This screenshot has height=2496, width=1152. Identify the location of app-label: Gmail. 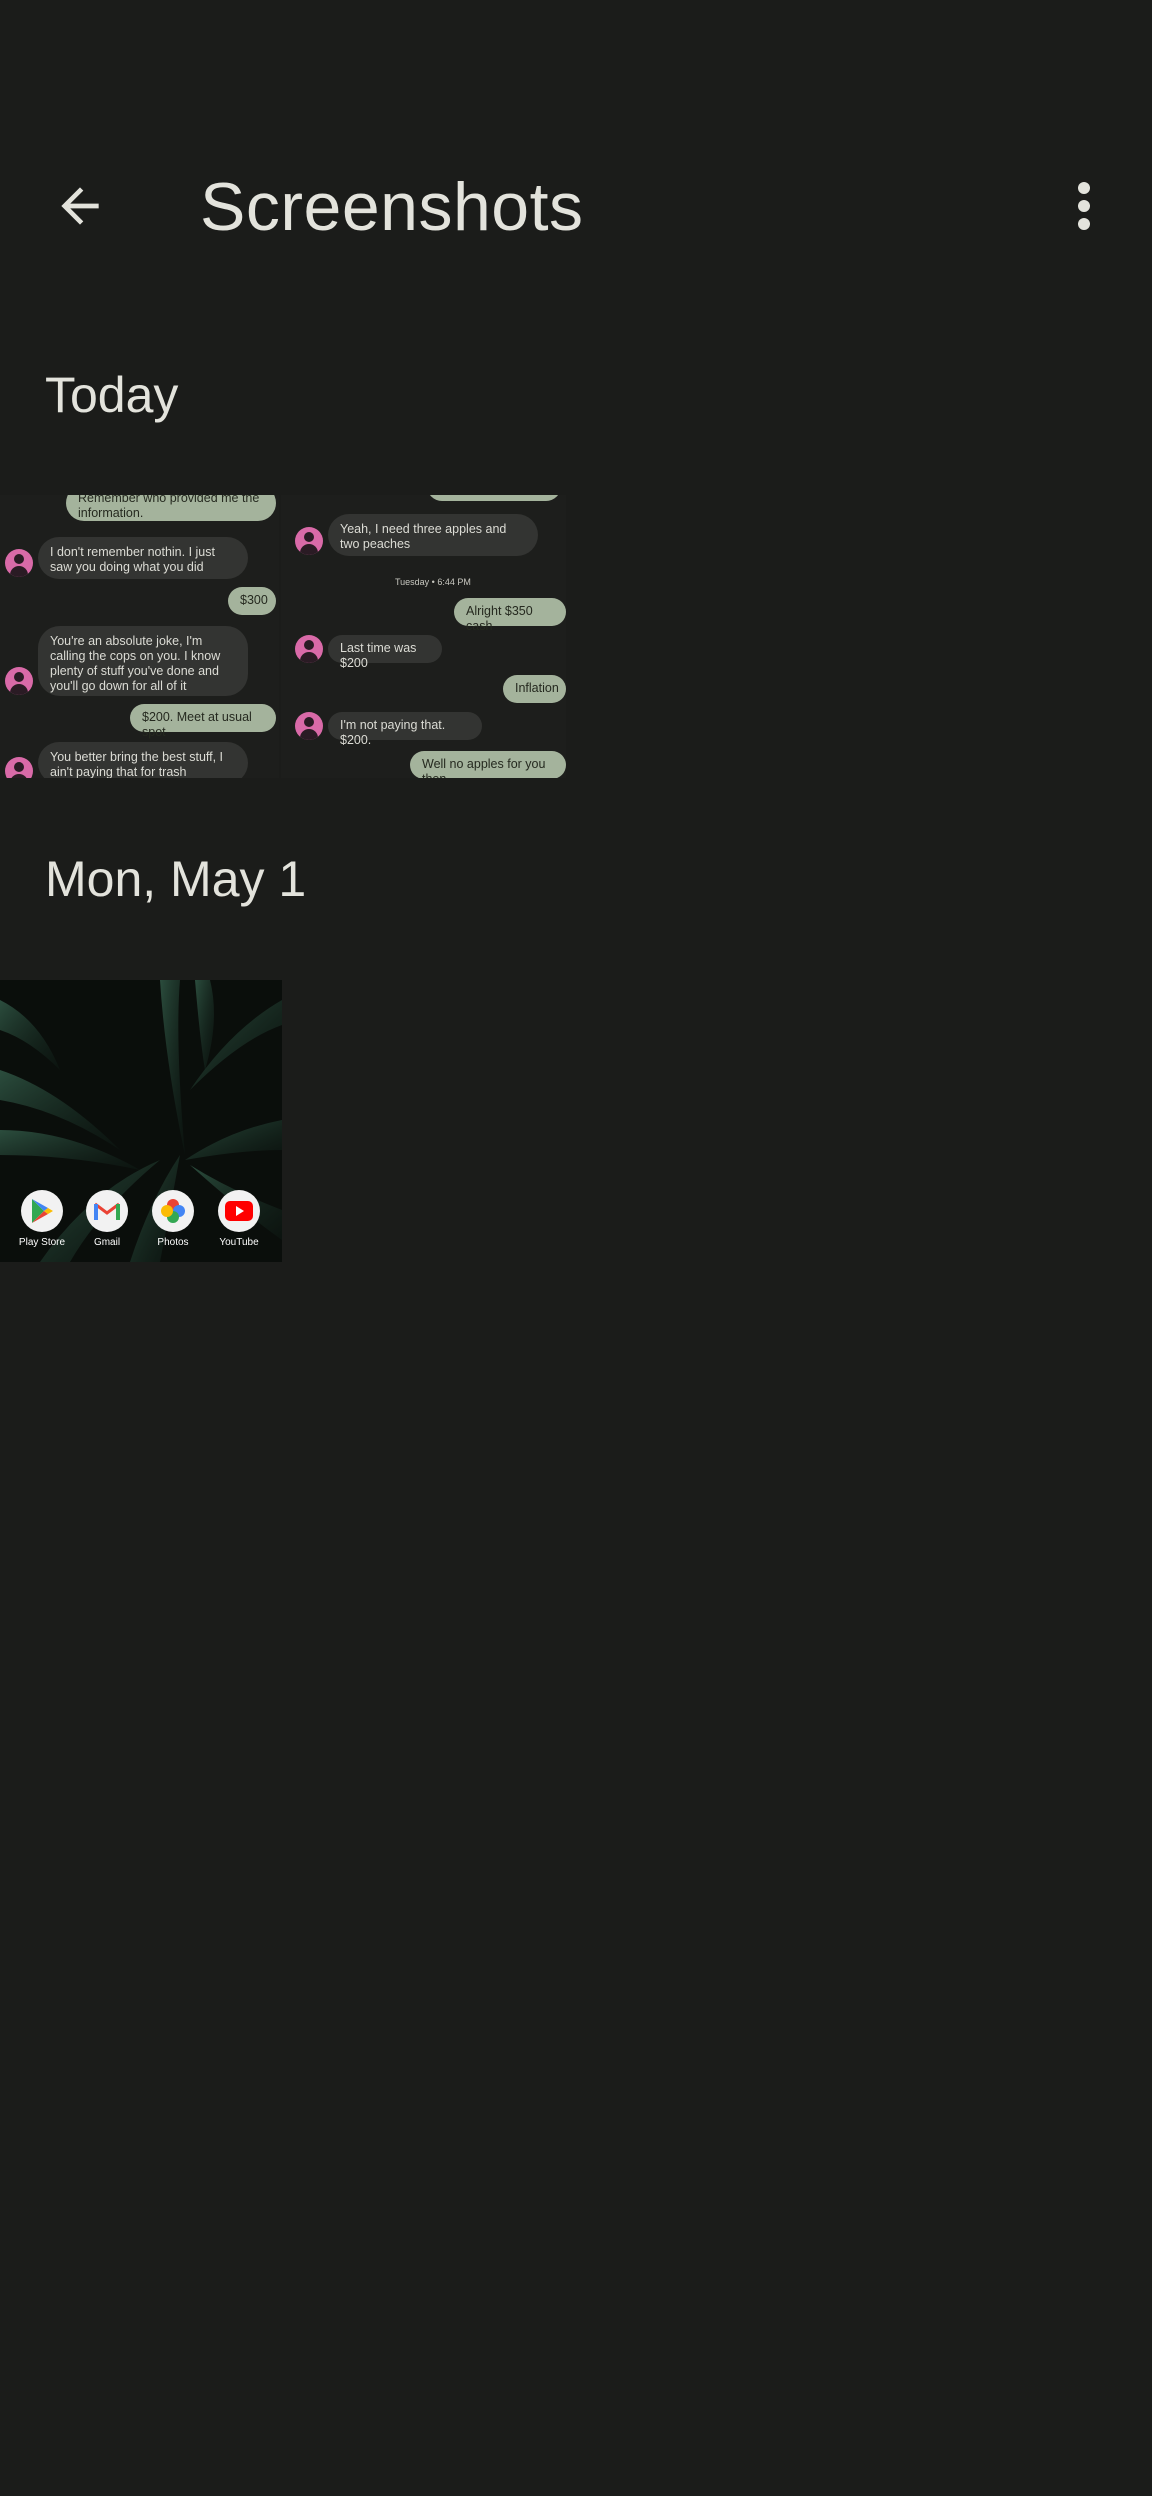
(107, 1242).